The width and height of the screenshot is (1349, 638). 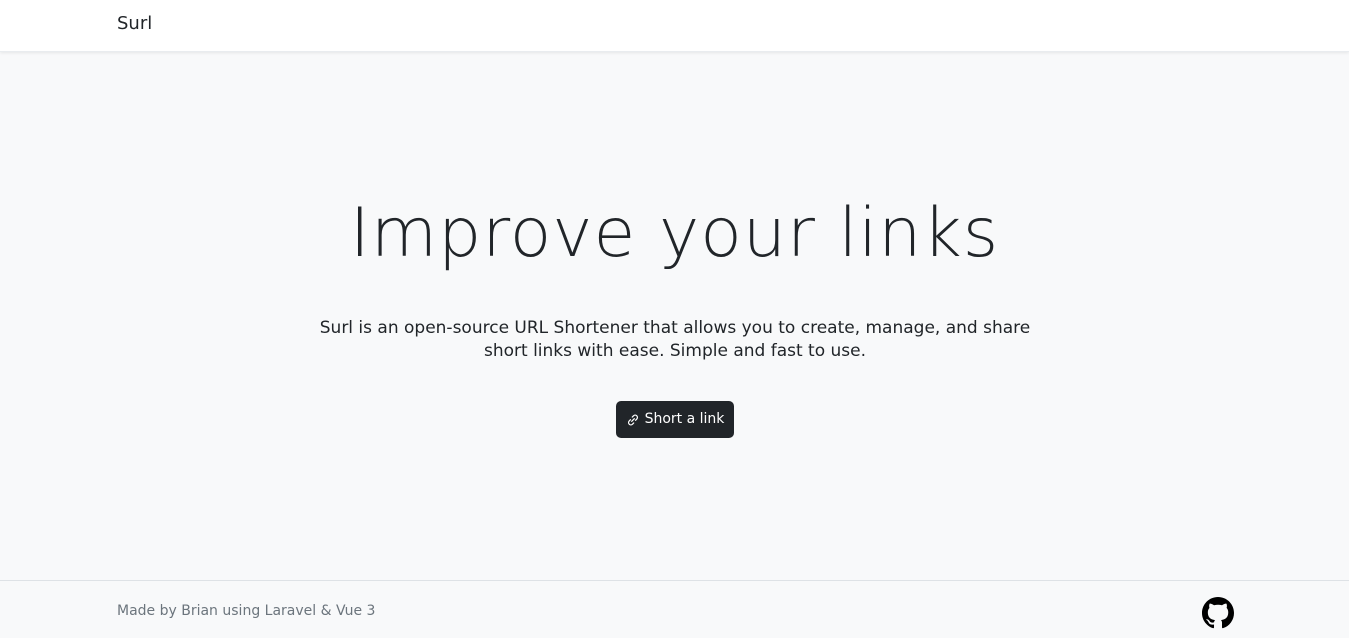 I want to click on short-a-link-label: Short a link, so click(x=684, y=419).